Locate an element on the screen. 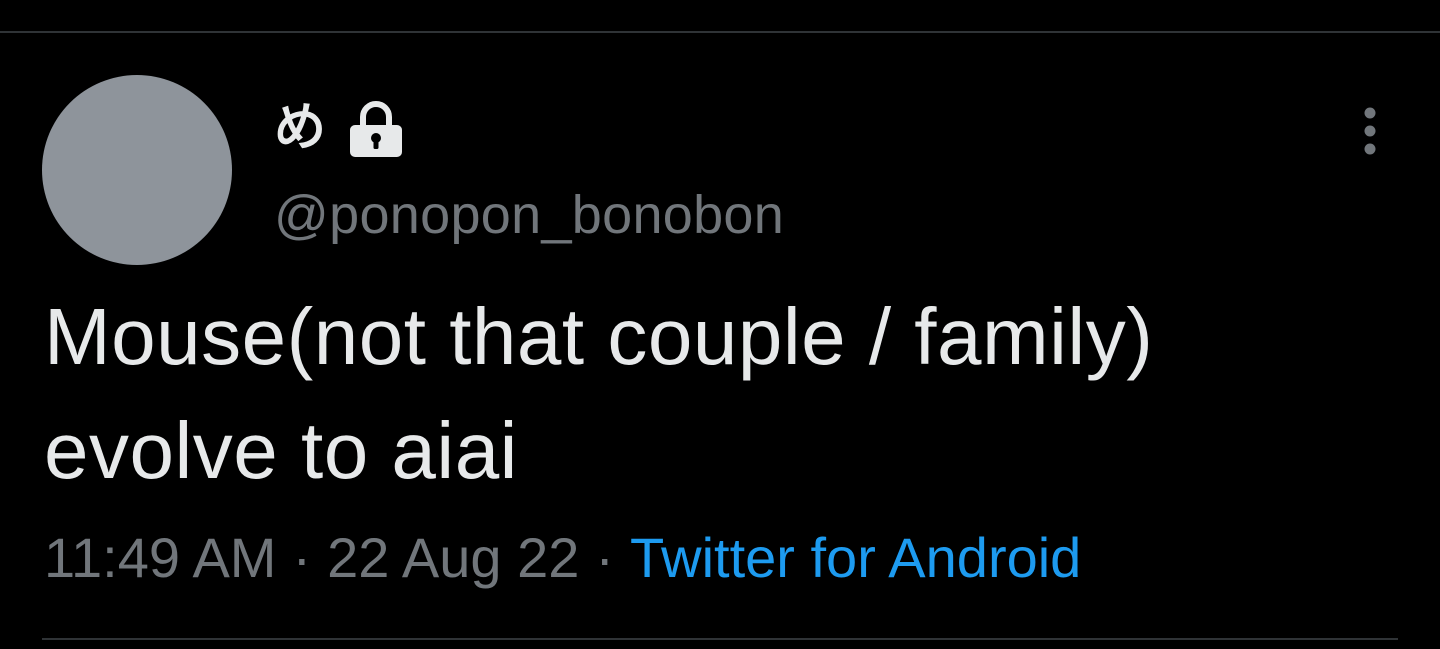 The width and height of the screenshot is (1440, 649). avatar is located at coordinates (137, 170).